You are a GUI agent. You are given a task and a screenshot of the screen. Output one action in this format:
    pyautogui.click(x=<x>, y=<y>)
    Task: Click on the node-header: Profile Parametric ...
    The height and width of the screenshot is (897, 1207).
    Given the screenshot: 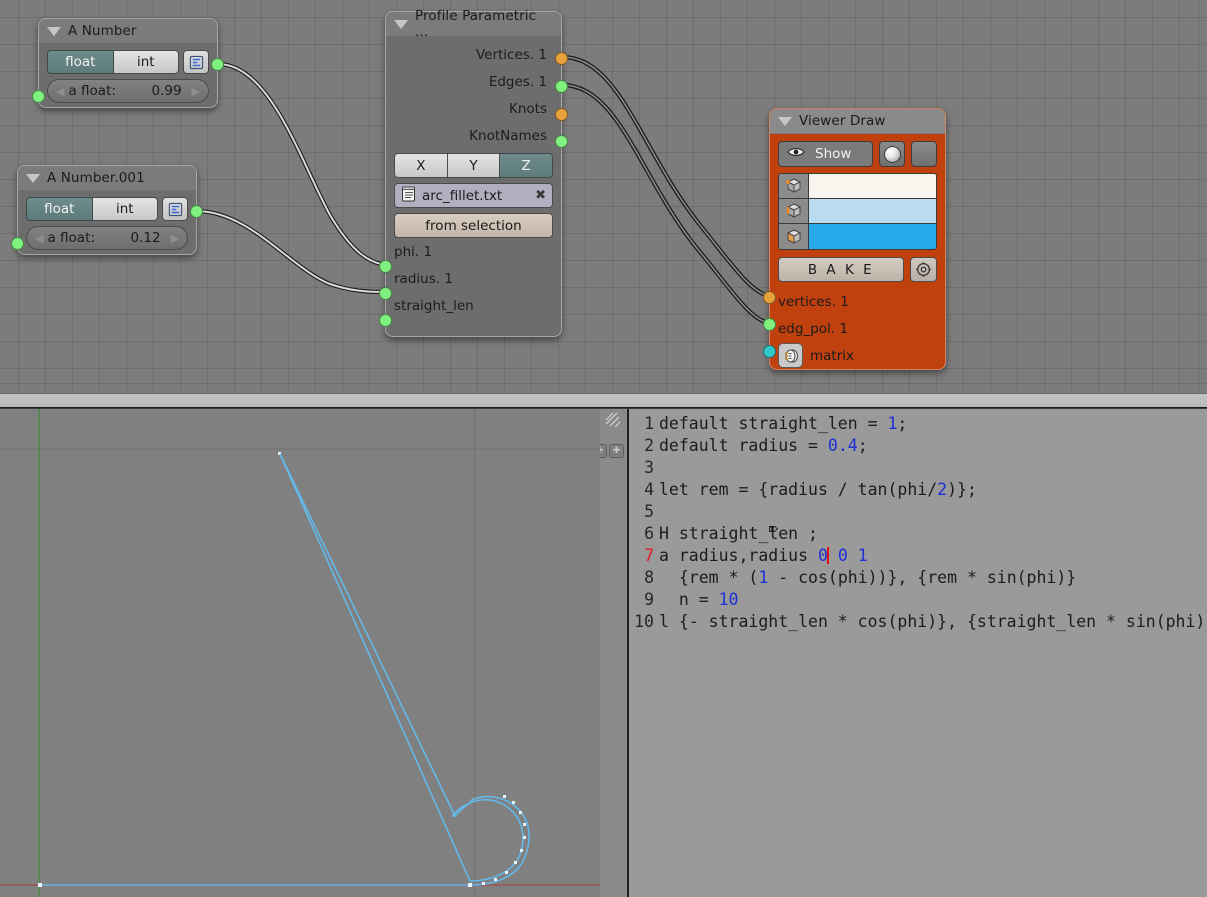 What is the action you would take?
    pyautogui.click(x=473, y=24)
    